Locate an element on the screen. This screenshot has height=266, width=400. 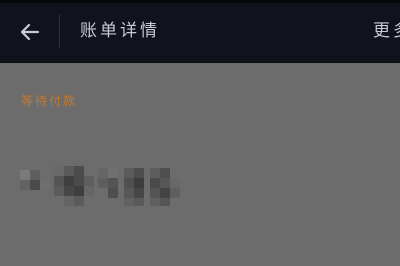
header-divider is located at coordinates (59, 31).